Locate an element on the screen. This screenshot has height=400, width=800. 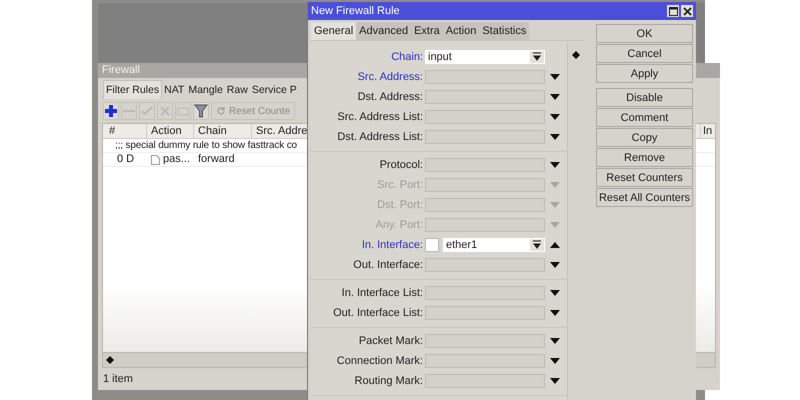
tab: Action is located at coordinates (461, 31).